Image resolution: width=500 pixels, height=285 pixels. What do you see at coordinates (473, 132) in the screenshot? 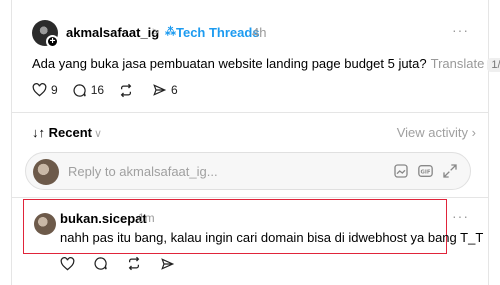
I see `chevron-right-icon: ›` at bounding box center [473, 132].